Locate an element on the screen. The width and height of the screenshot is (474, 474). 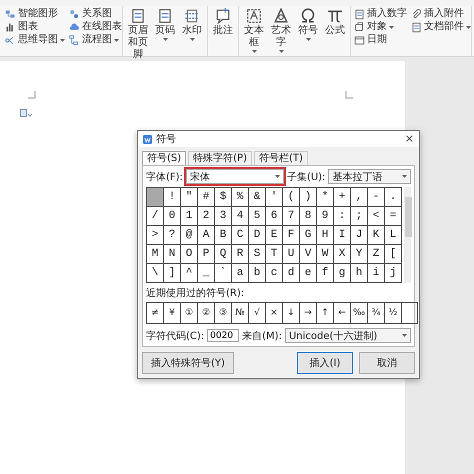
symbol-cell: 5 is located at coordinates (257, 216).